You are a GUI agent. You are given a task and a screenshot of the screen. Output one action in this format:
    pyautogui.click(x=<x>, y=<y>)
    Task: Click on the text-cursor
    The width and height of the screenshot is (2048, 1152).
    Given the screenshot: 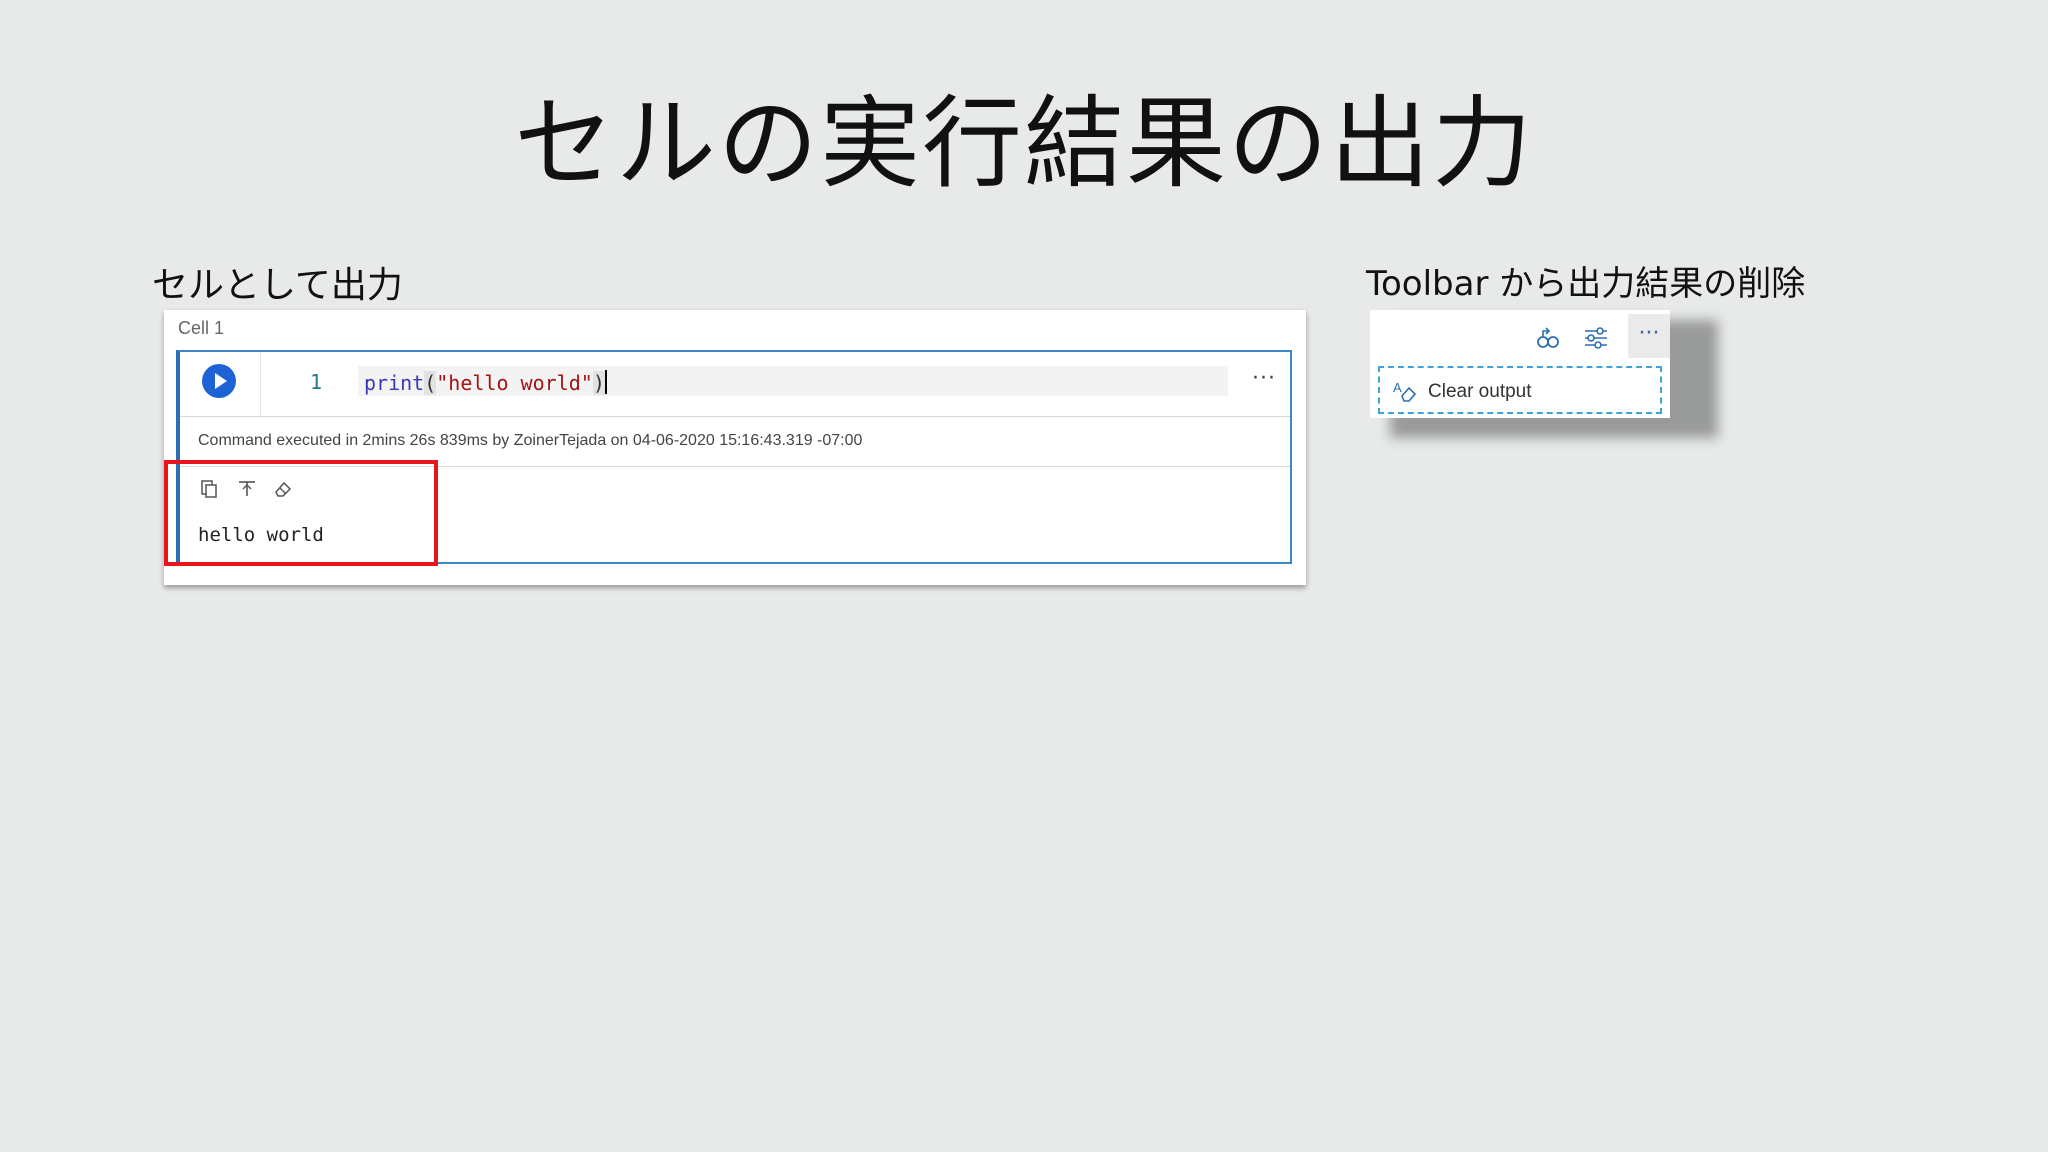 What is the action you would take?
    pyautogui.click(x=605, y=382)
    